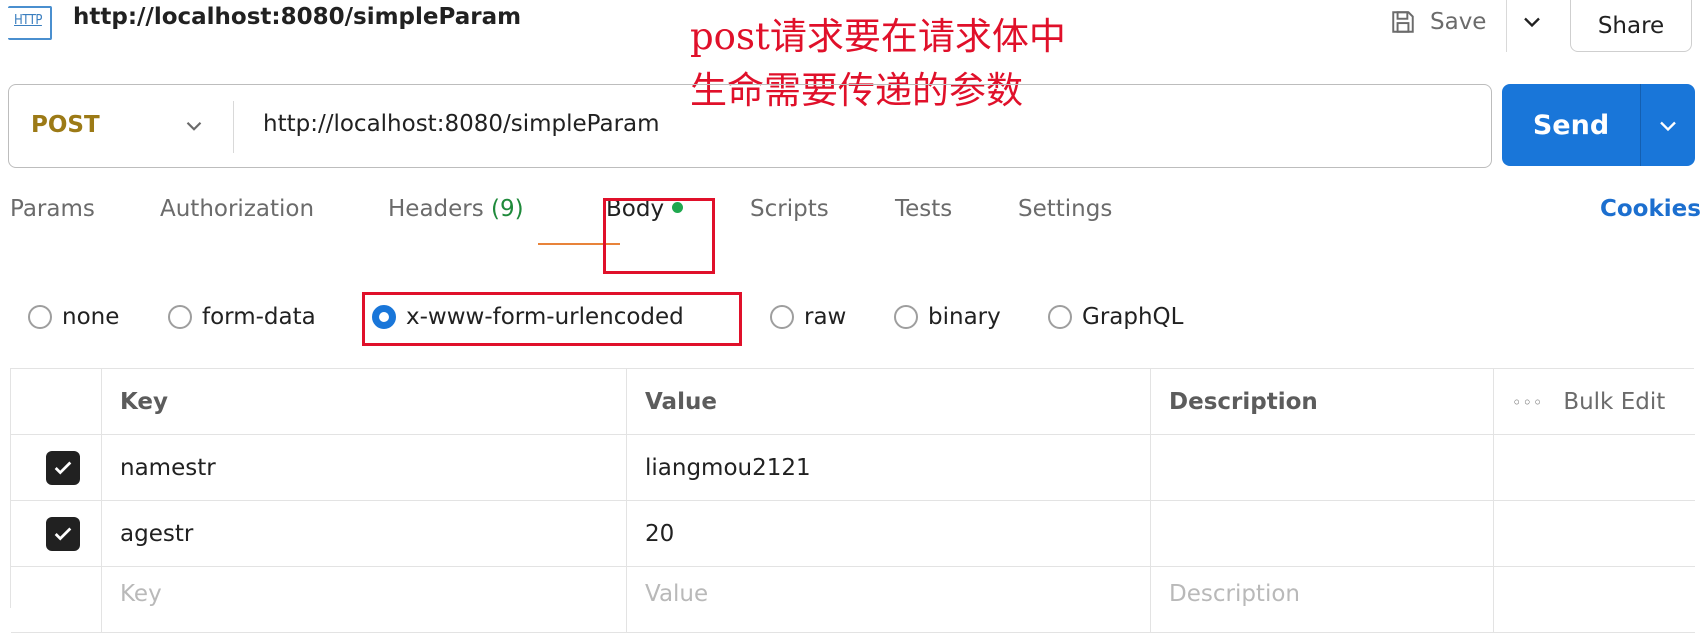 This screenshot has height=633, width=1701. I want to click on url-input, so click(861, 124).